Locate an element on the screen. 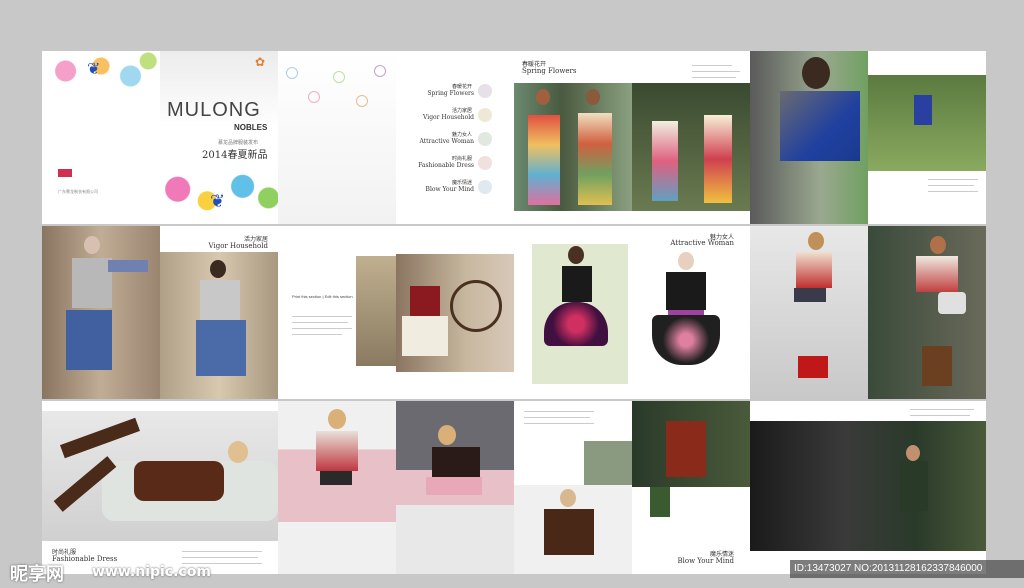  toc-cn-4: 时尚礼服 is located at coordinates (461, 159).